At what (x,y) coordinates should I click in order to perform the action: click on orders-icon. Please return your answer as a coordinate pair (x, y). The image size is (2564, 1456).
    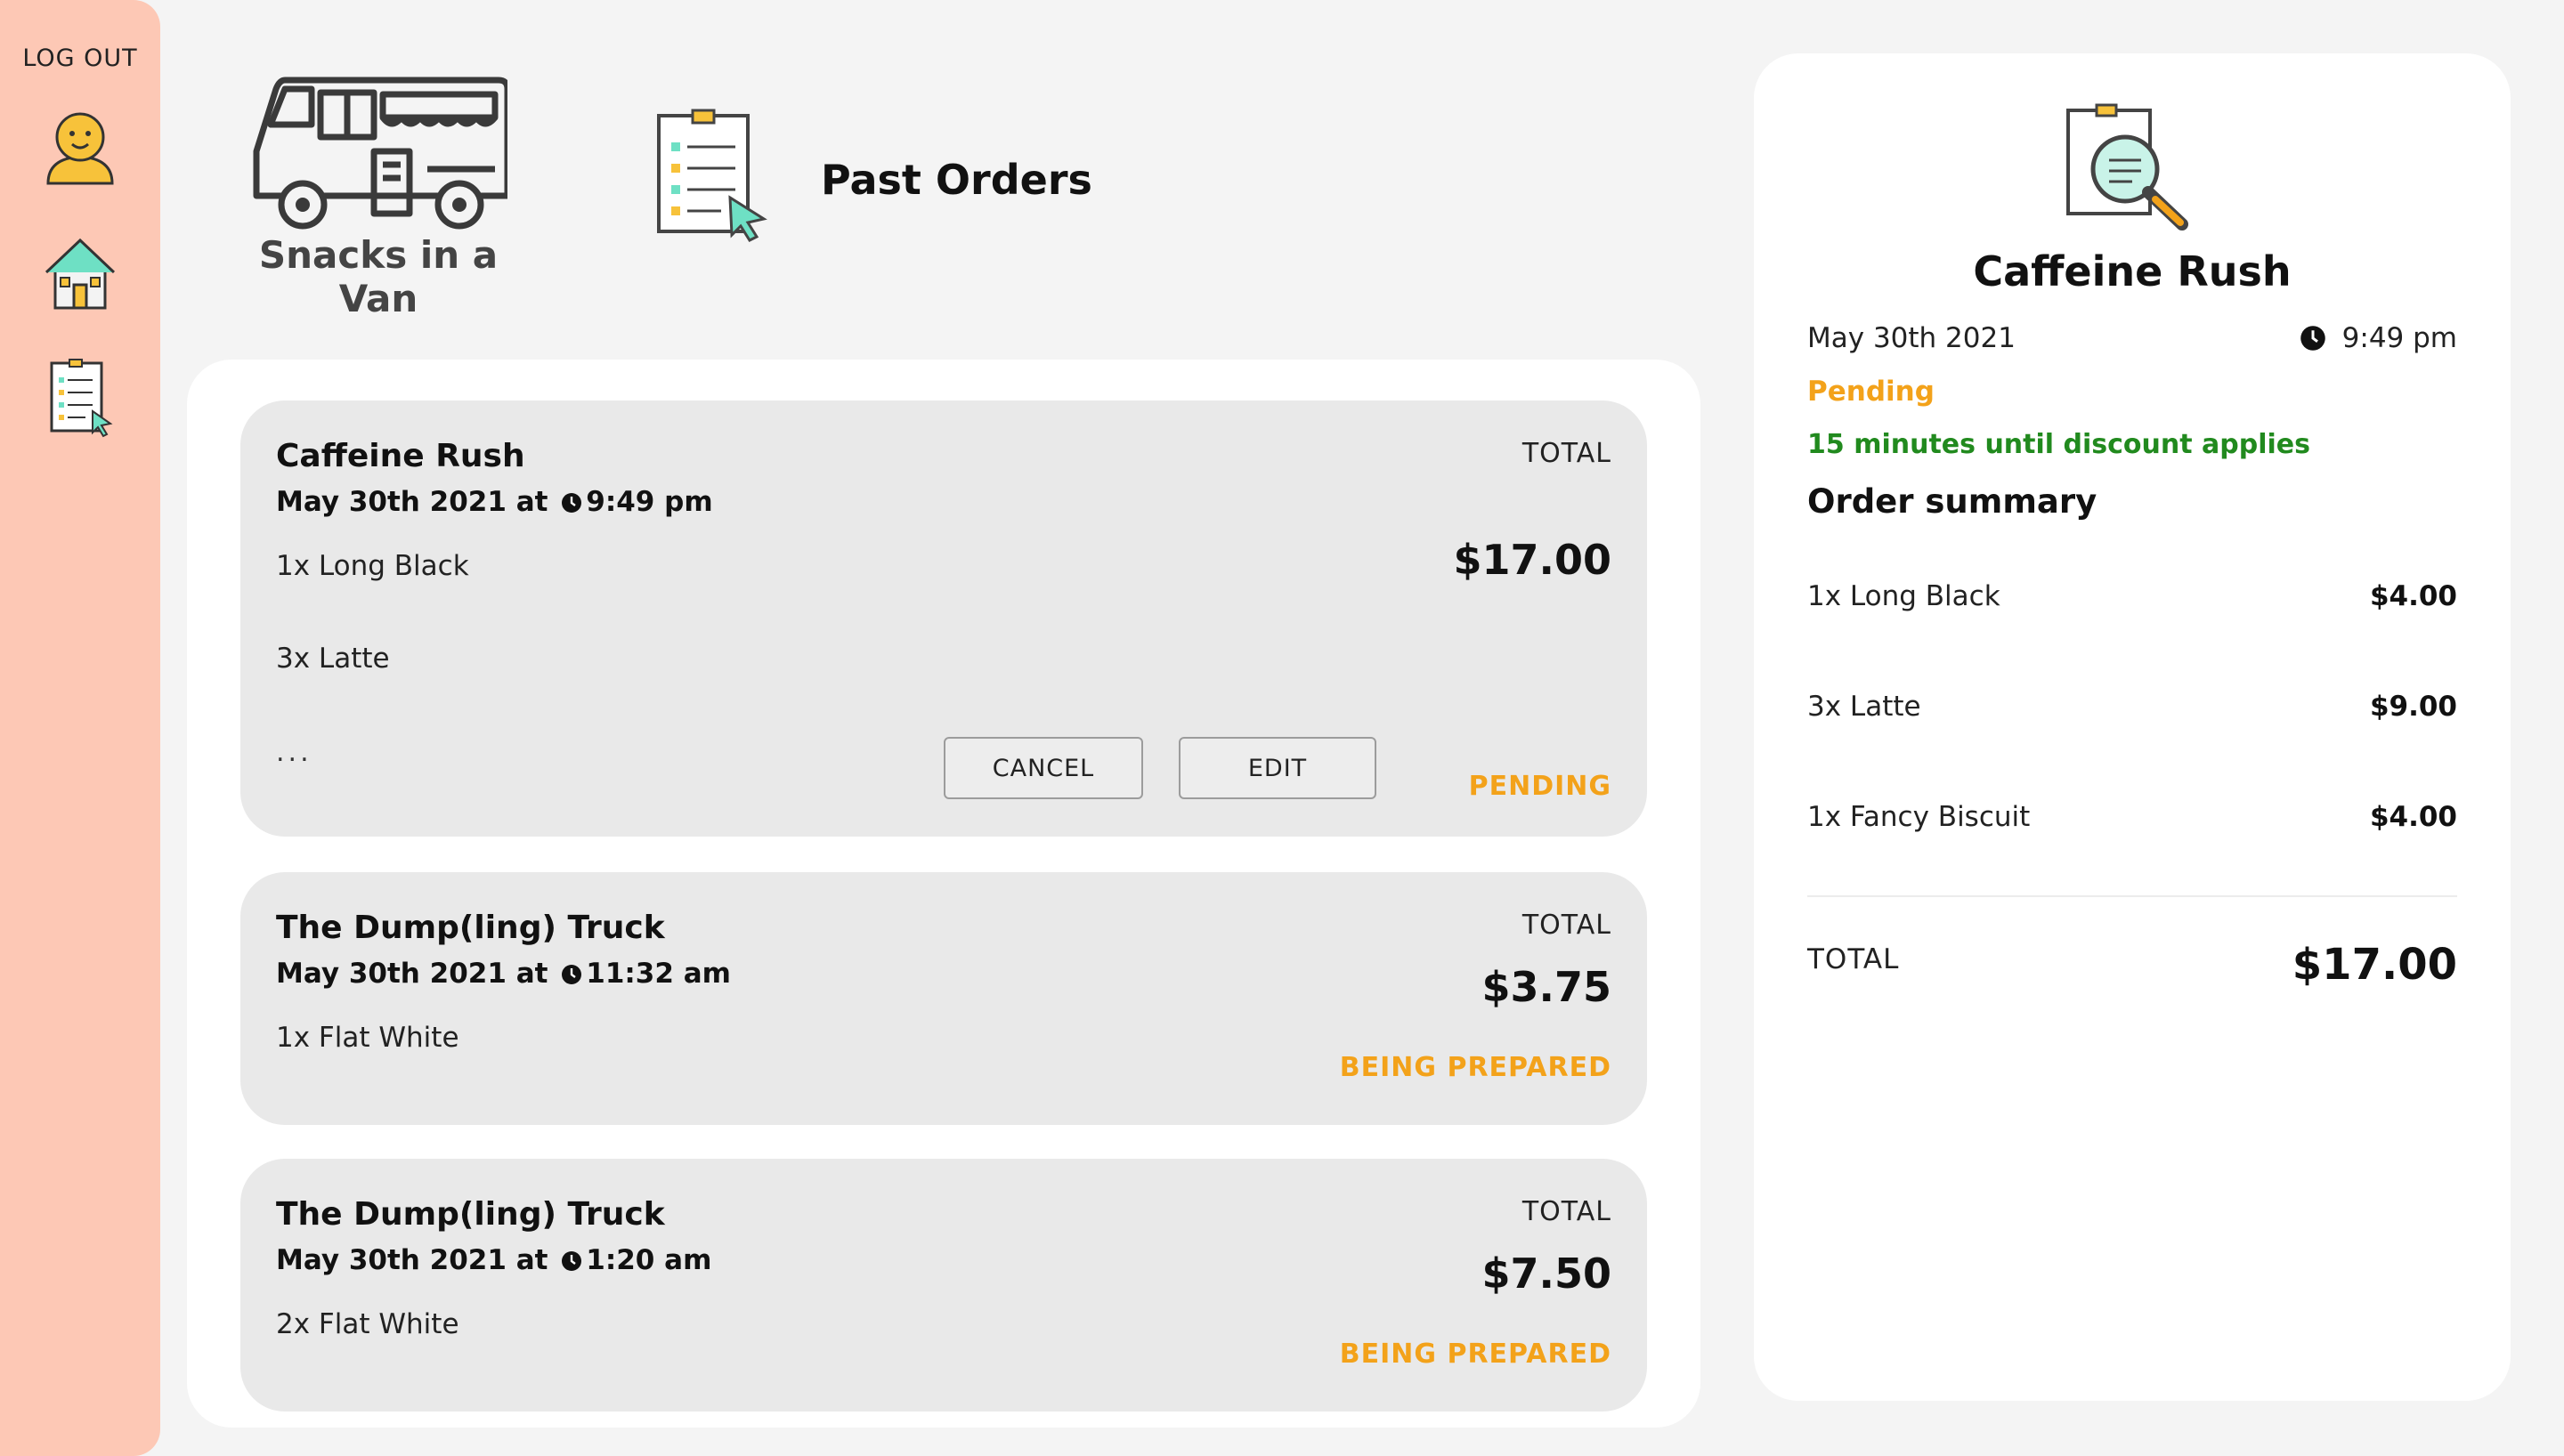
    Looking at the image, I should click on (80, 398).